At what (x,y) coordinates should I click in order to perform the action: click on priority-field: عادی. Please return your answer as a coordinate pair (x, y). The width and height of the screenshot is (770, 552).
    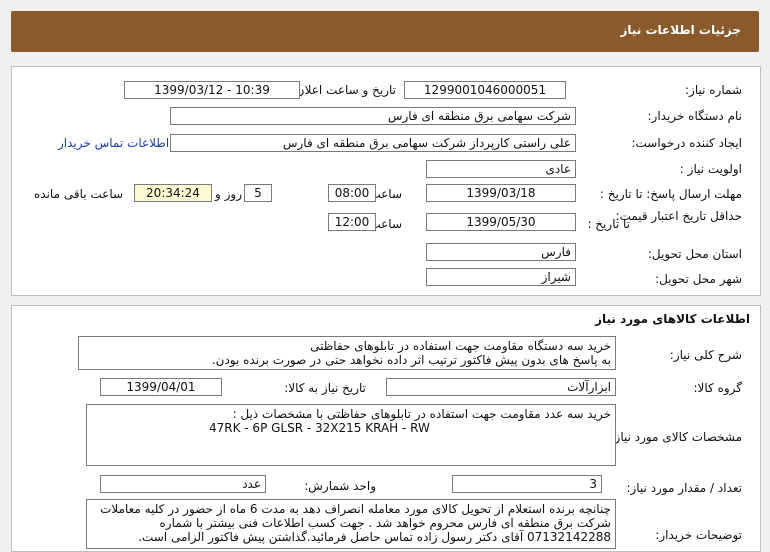
    Looking at the image, I should click on (501, 169).